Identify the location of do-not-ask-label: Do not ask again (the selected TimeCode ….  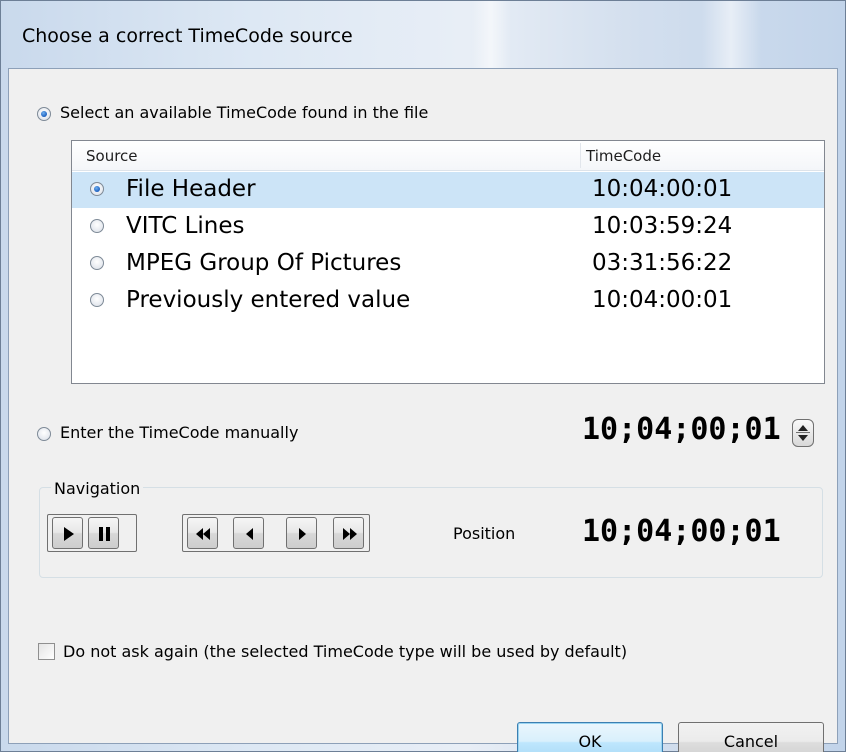
(345, 651).